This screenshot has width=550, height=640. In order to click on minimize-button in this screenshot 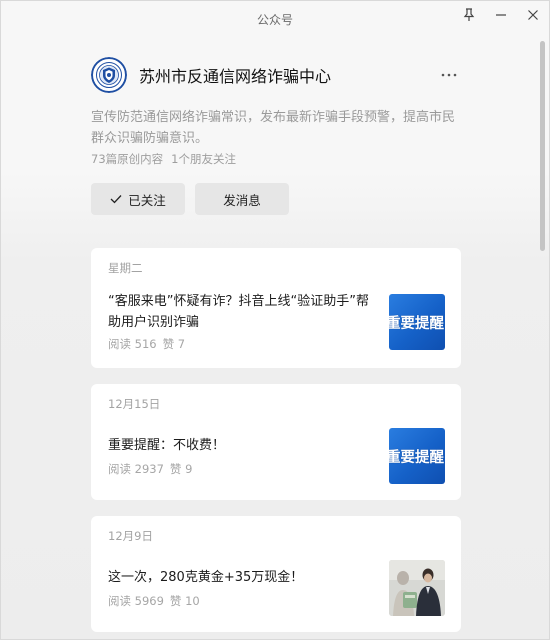, I will do `click(501, 15)`.